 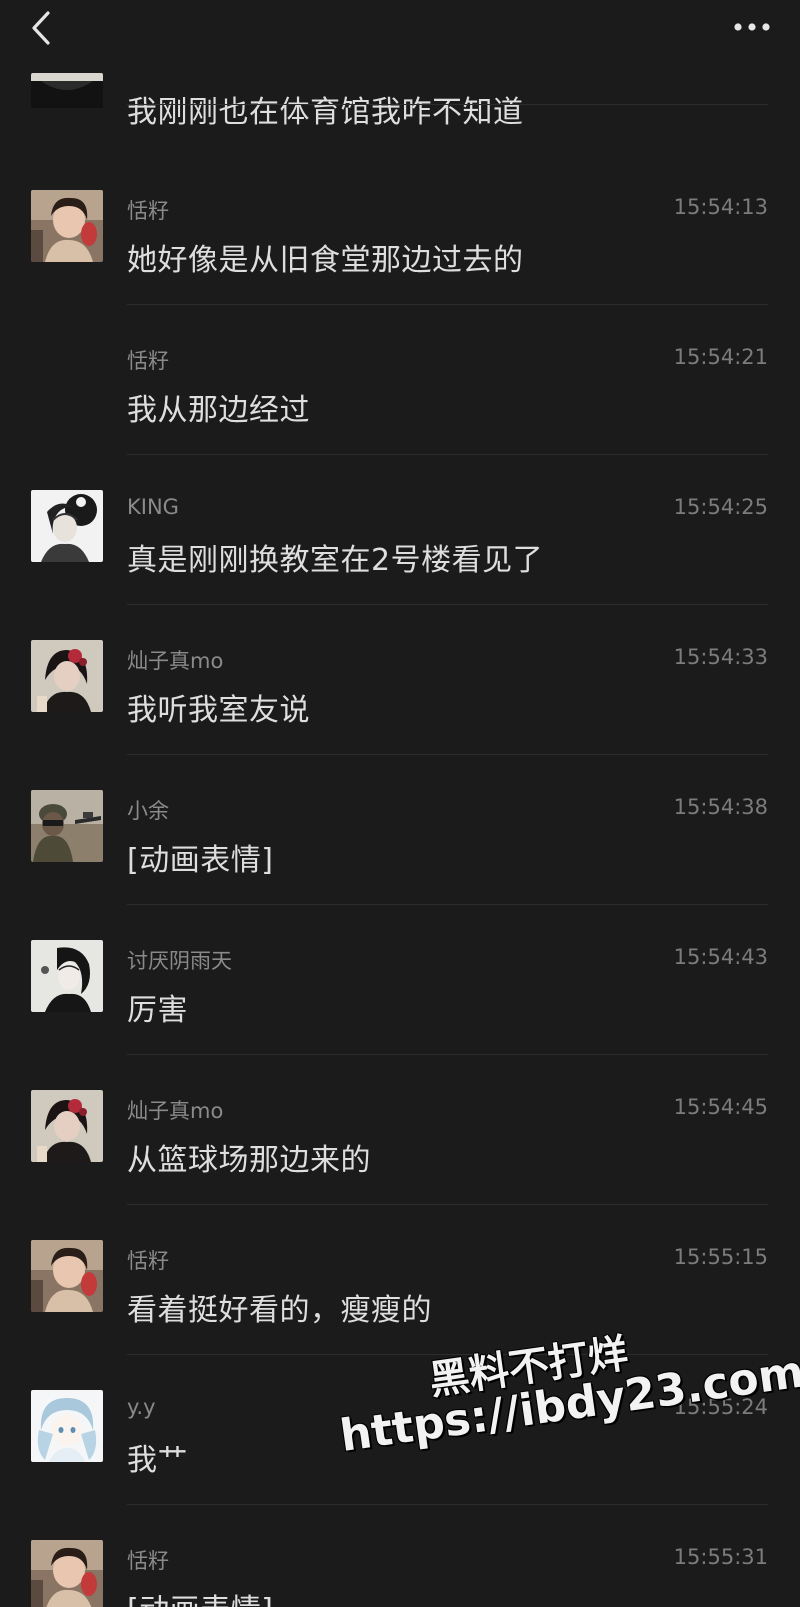 I want to click on message-row: KING 15:54:25 真是刚刚换教室在2号楼看见了, so click(x=400, y=530).